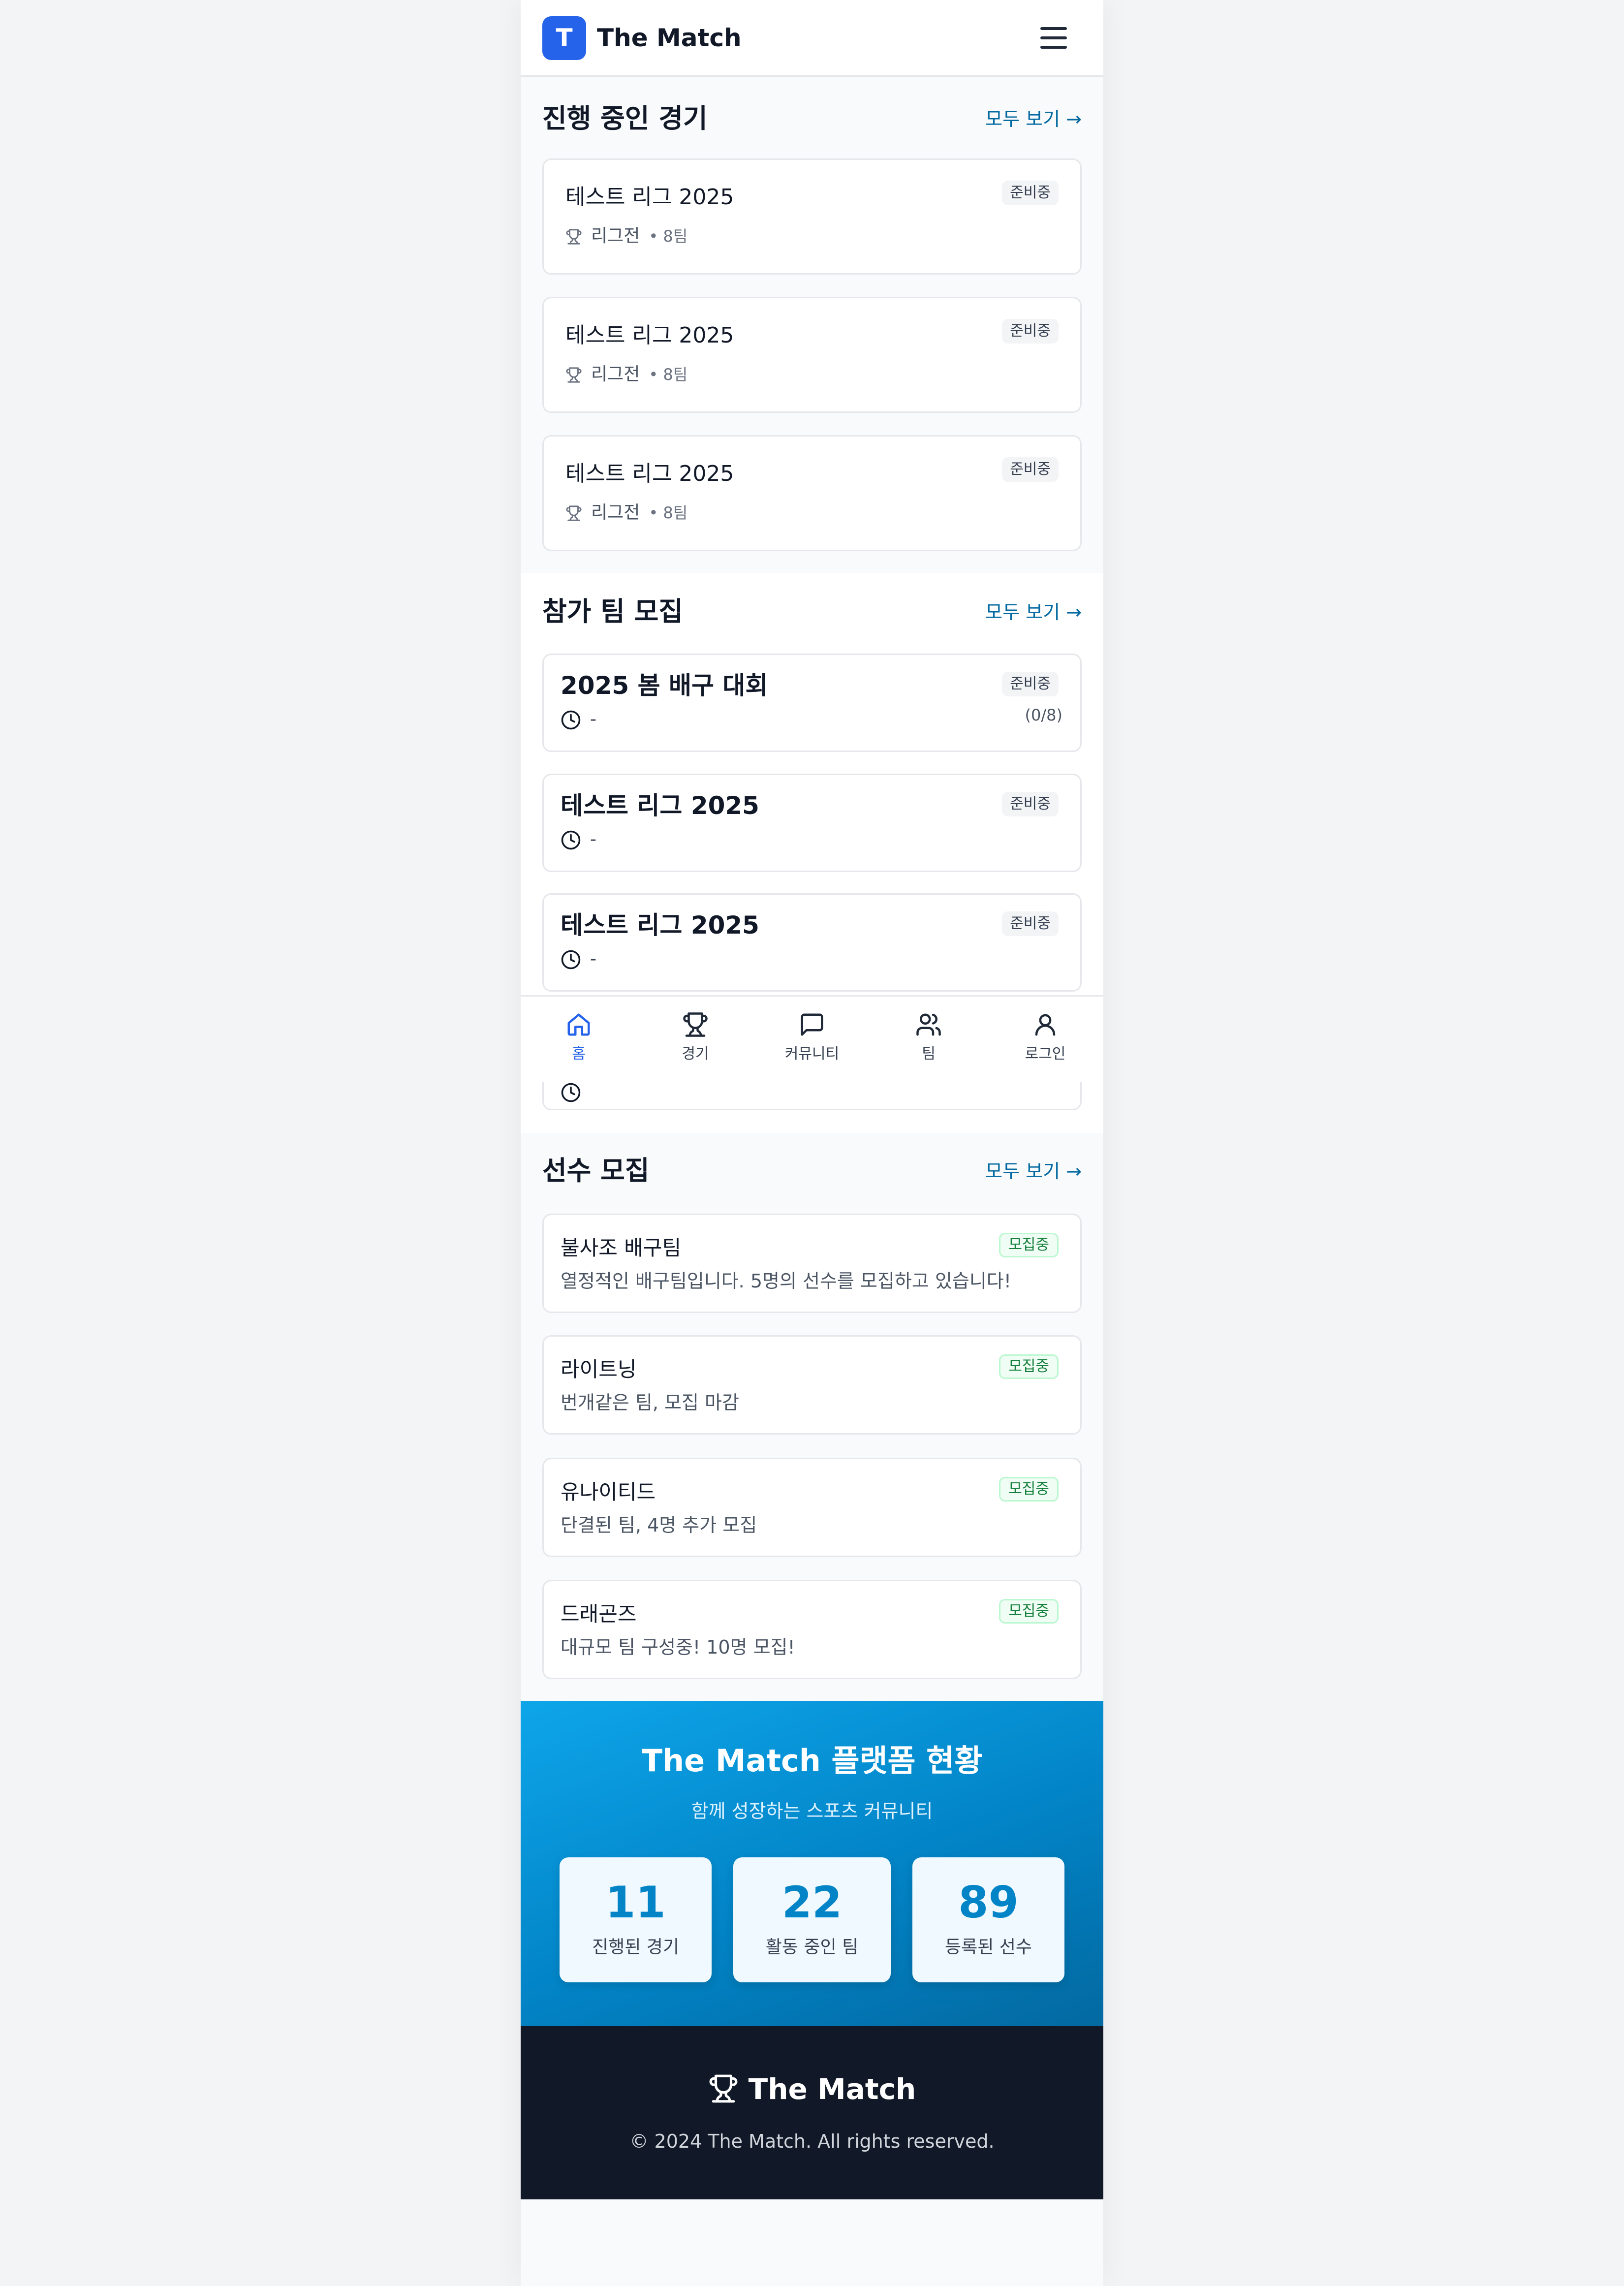  What do you see at coordinates (669, 38) in the screenshot?
I see `brand-title: The Match` at bounding box center [669, 38].